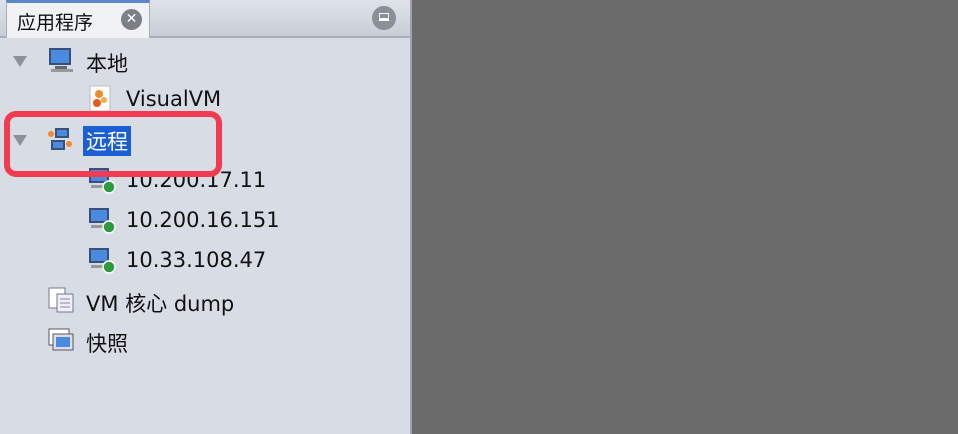 Image resolution: width=958 pixels, height=434 pixels. Describe the element at coordinates (113, 144) in the screenshot. I see `highlight-box` at that location.